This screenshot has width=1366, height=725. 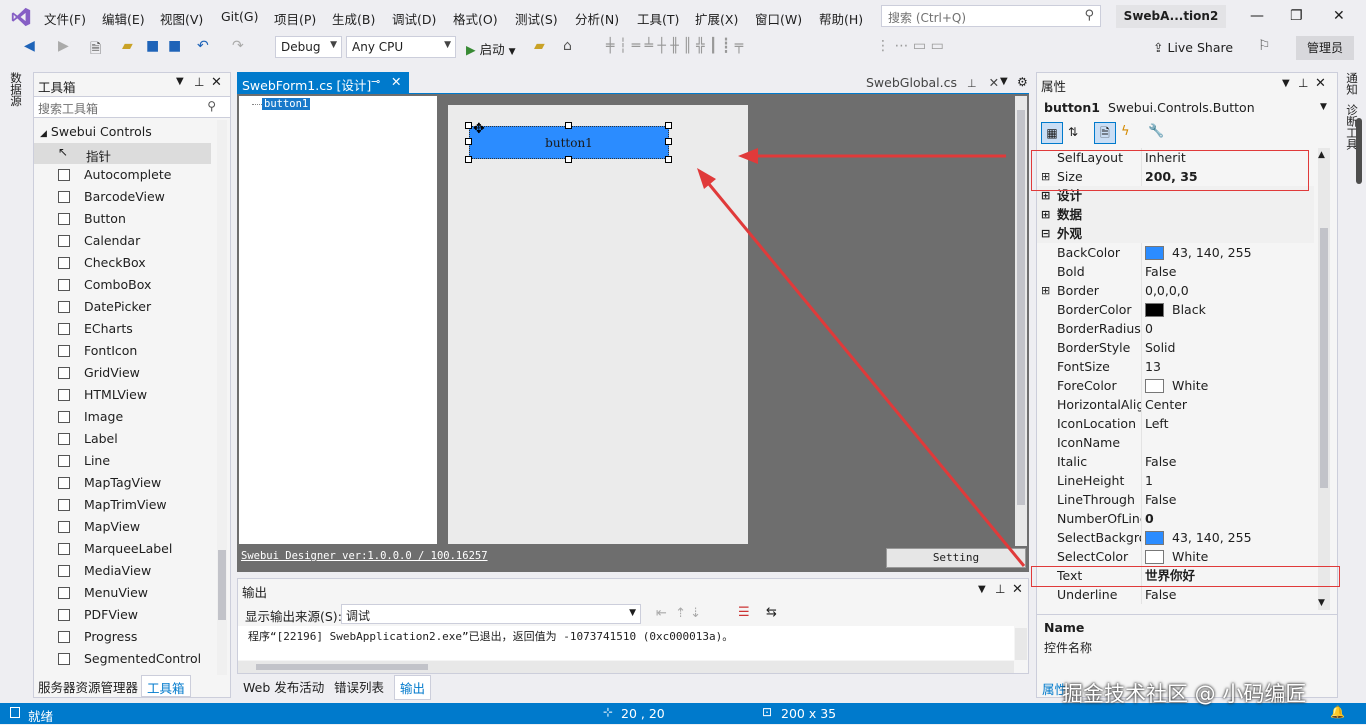 I want to click on status-size: 200 x 35, so click(x=809, y=713).